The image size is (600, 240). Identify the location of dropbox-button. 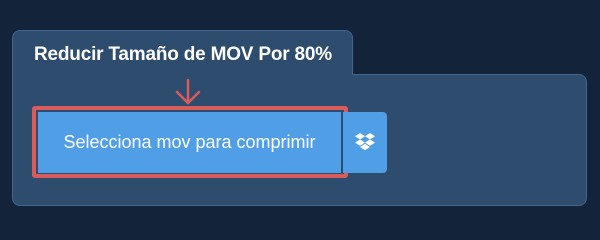
(365, 142).